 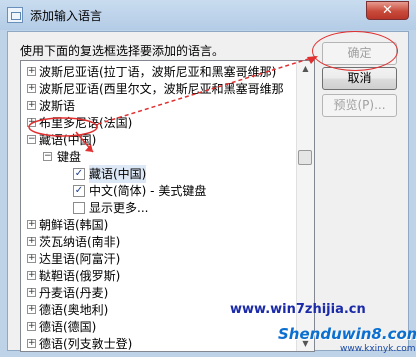 I want to click on watermark-brand: Shenduwin8.com, so click(x=347, y=334).